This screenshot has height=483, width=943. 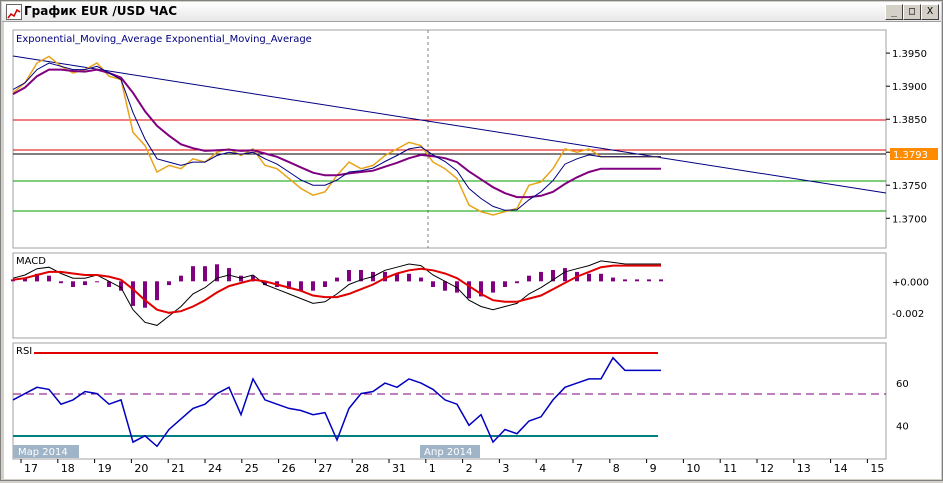 What do you see at coordinates (215, 468) in the screenshot?
I see `time-tick-label: 24` at bounding box center [215, 468].